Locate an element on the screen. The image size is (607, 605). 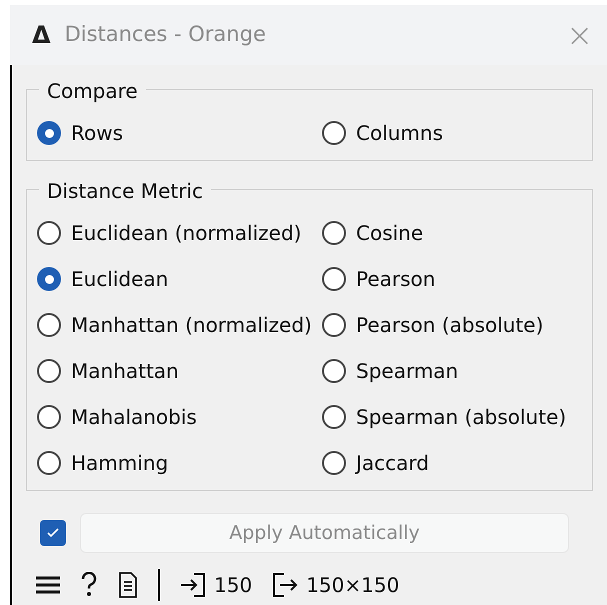
option-label: Mahalanobis is located at coordinates (134, 417).